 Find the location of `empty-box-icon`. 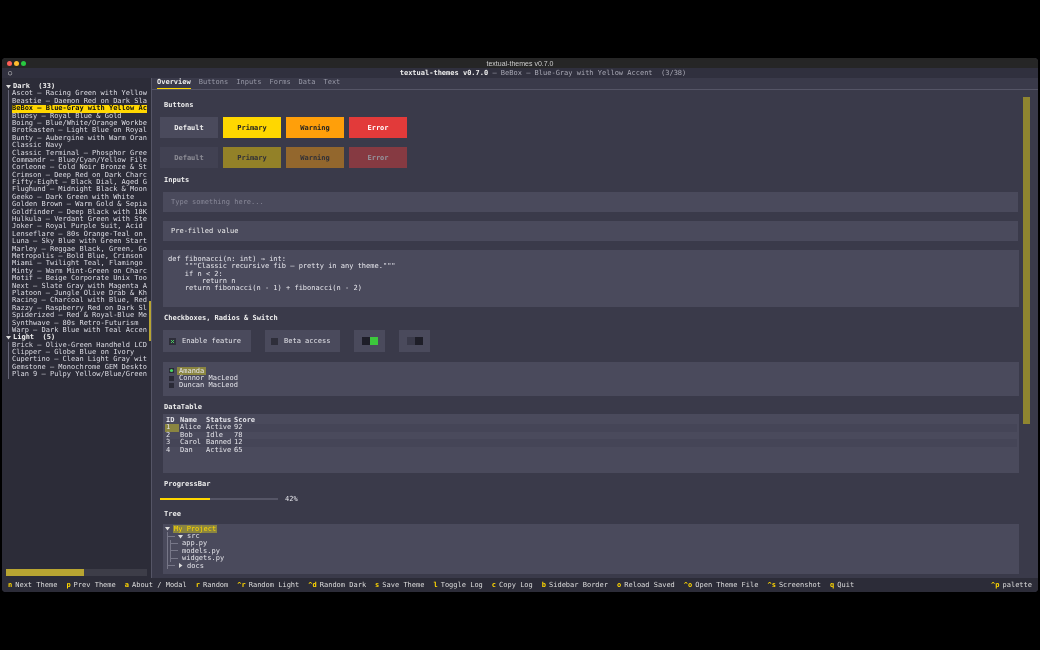

empty-box-icon is located at coordinates (274, 341).